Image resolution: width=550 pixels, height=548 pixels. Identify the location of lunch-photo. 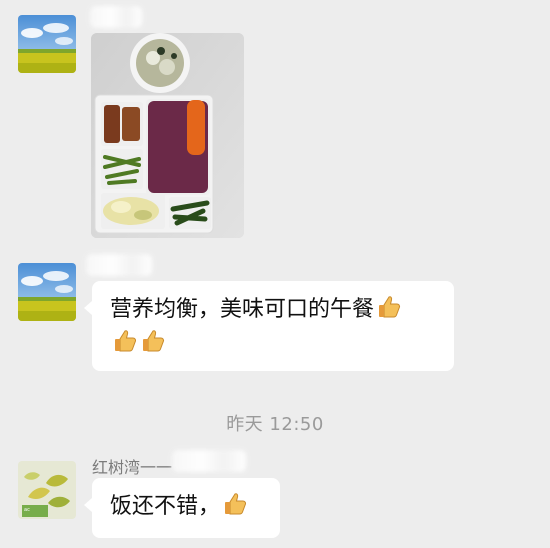
(167, 135).